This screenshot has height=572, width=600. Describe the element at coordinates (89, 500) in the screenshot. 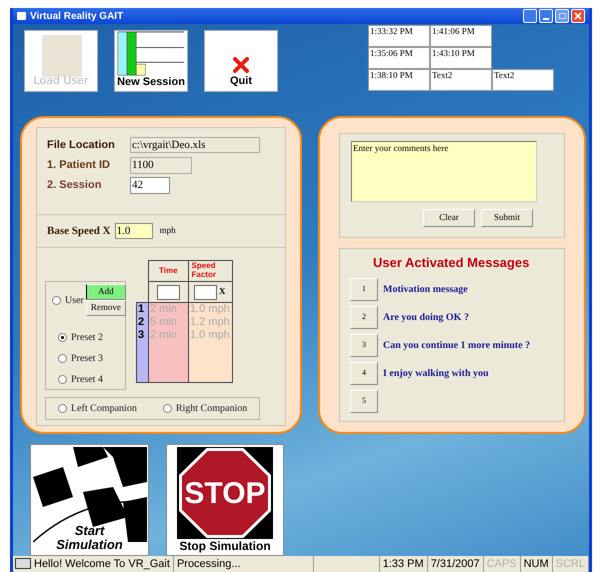

I see `start-simulation-button: Start Simulation` at that location.